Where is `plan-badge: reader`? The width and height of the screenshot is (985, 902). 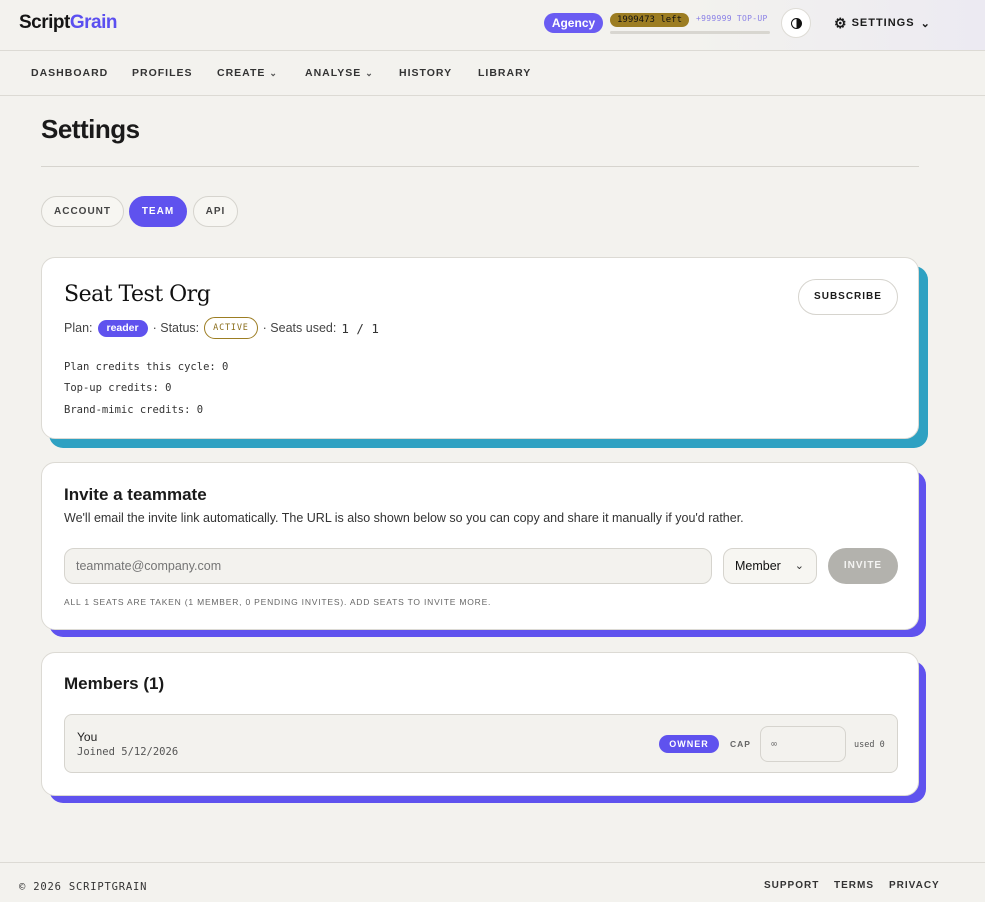 plan-badge: reader is located at coordinates (122, 328).